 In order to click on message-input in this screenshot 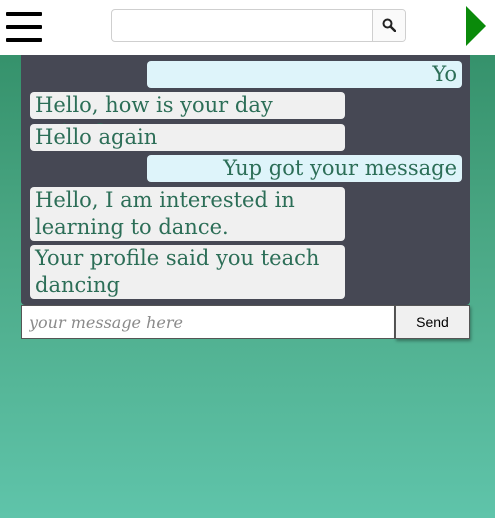, I will do `click(208, 322)`.